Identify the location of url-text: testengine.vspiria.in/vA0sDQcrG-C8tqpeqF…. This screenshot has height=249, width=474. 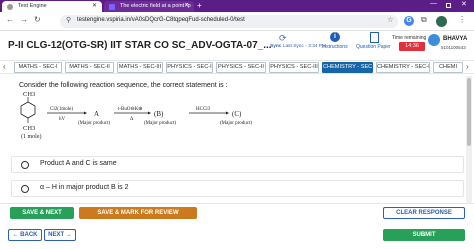
(161, 20).